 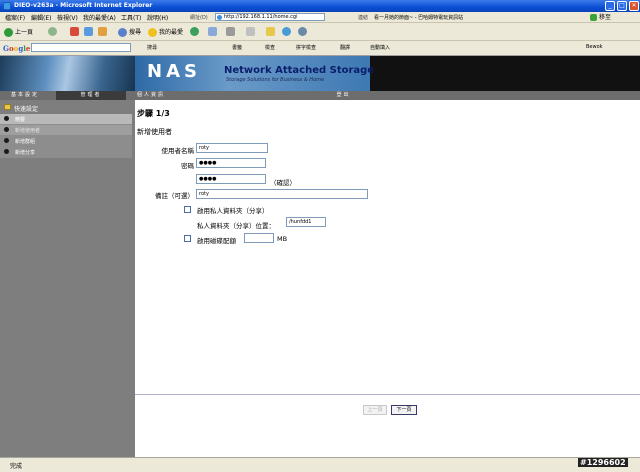 What do you see at coordinates (418, 17) in the screenshot?
I see `links-item: 看一月她的節面~ - 巴哈姆特電玩資訊站` at bounding box center [418, 17].